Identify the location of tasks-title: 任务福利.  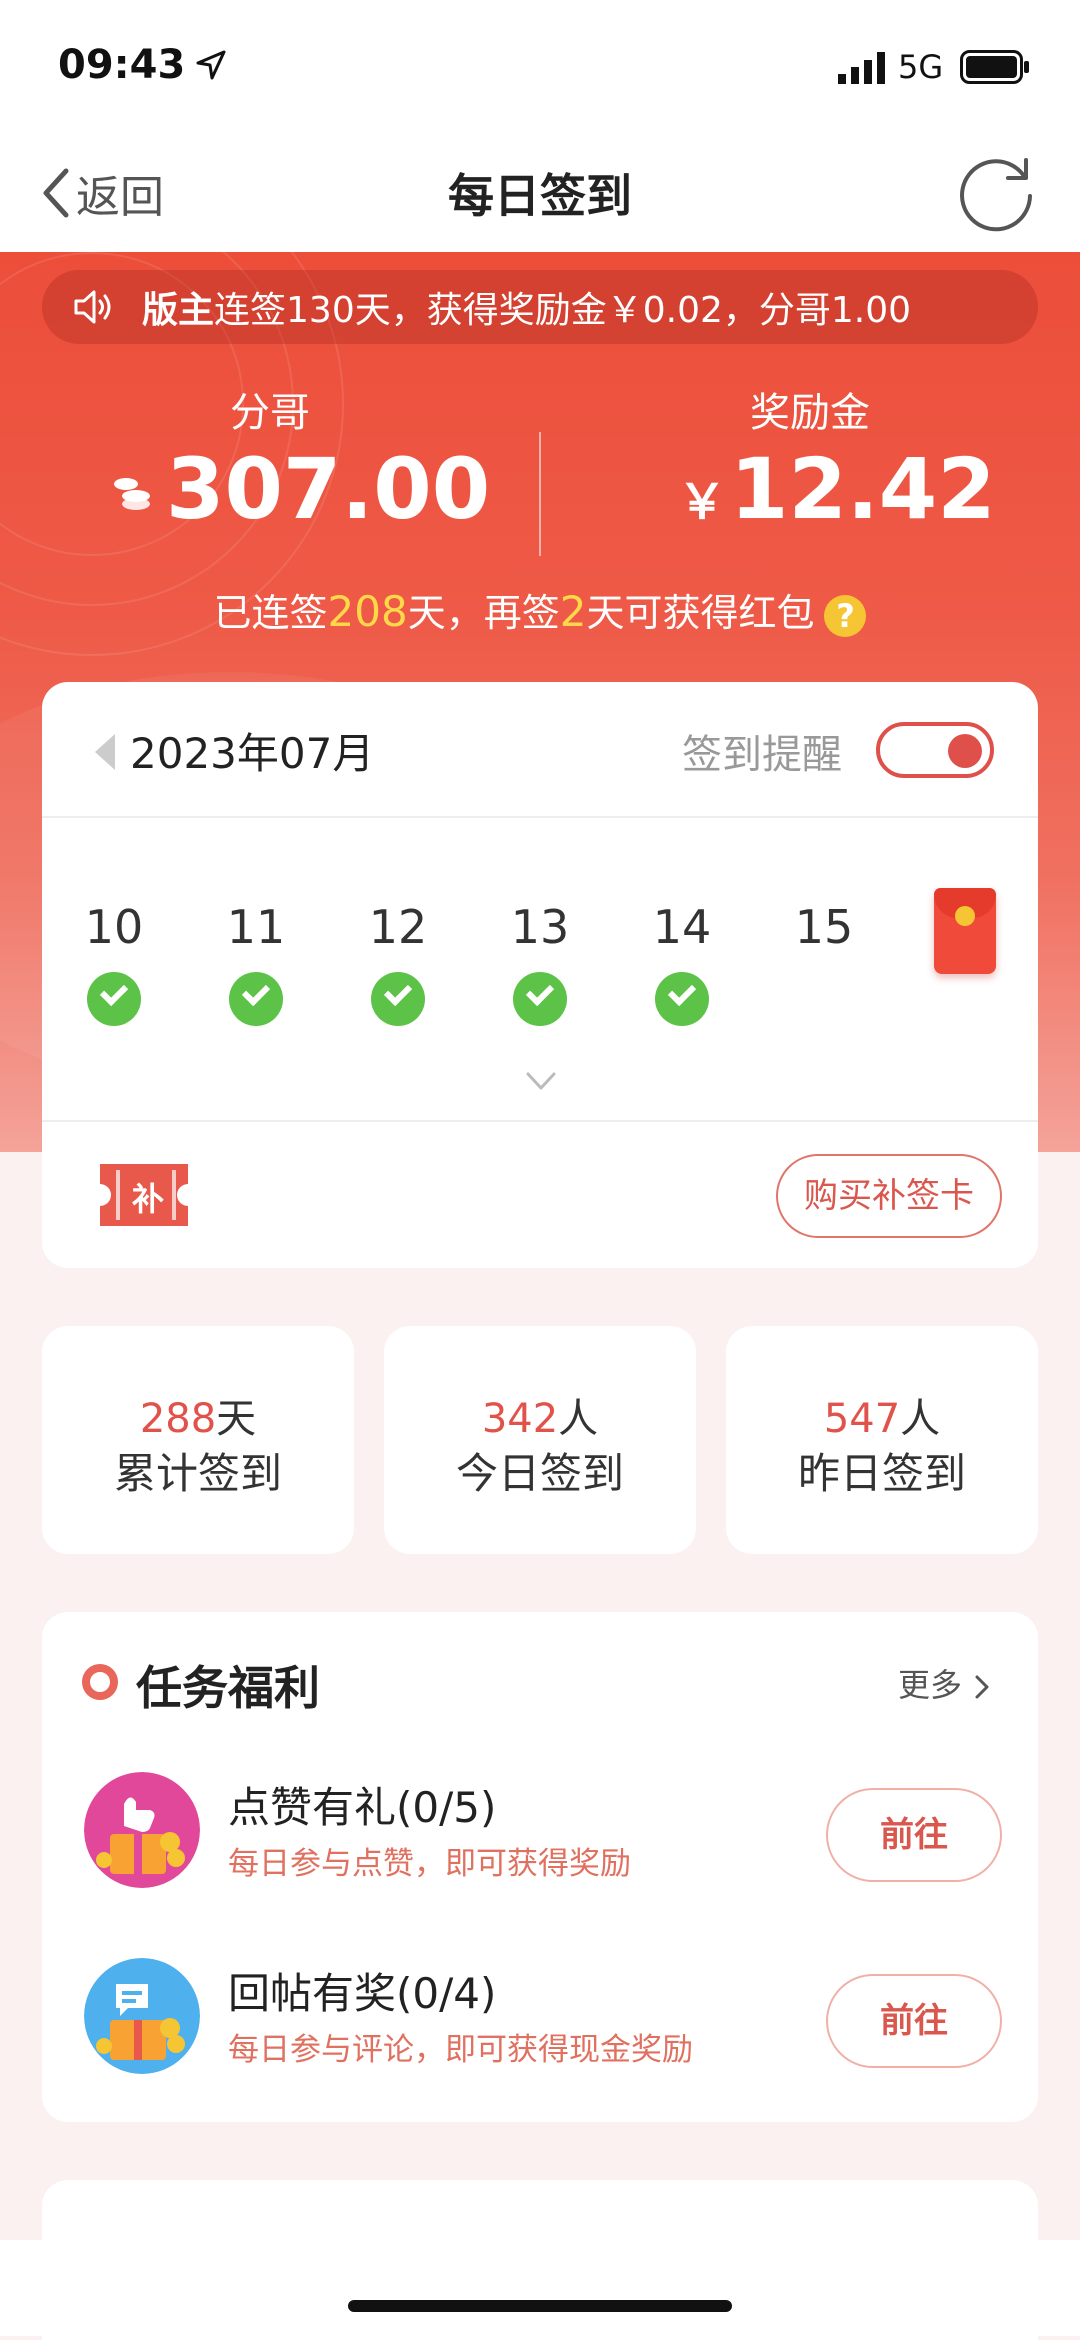
(228, 1688).